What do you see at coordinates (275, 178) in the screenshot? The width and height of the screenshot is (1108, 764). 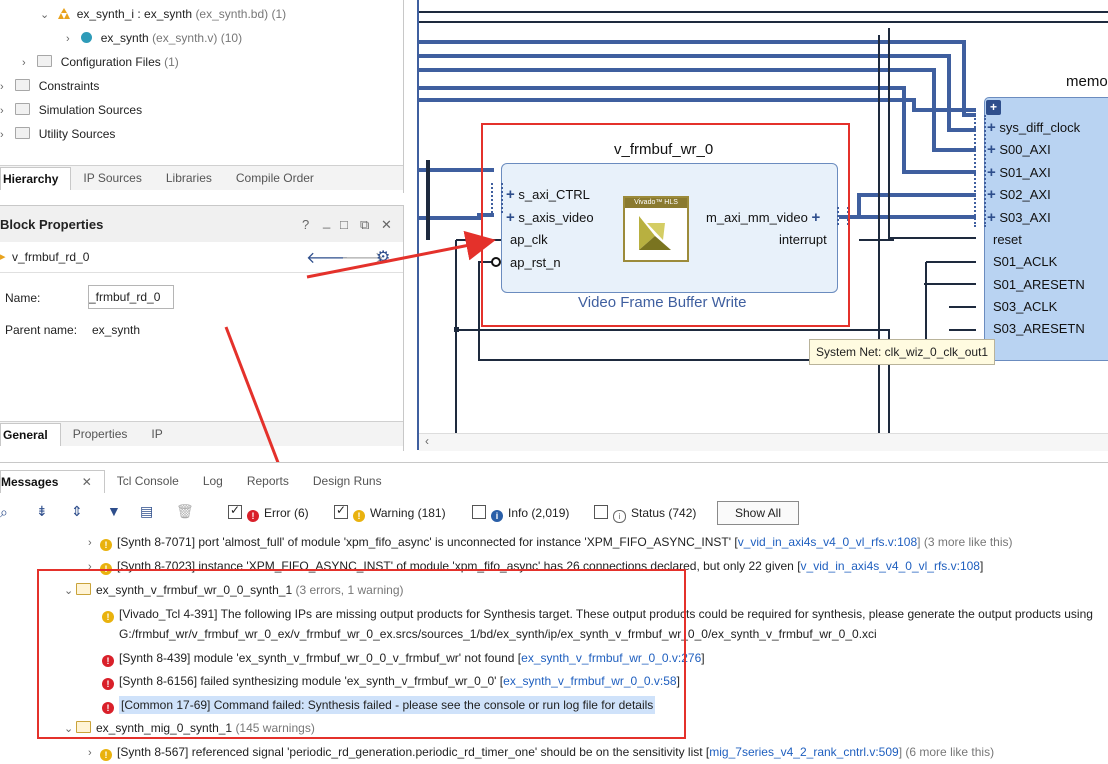 I see `tab-compile-order: Compile Order` at bounding box center [275, 178].